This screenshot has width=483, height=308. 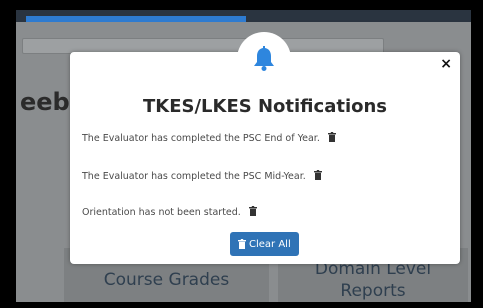 I want to click on clear-all-button: Clear All, so click(x=264, y=244).